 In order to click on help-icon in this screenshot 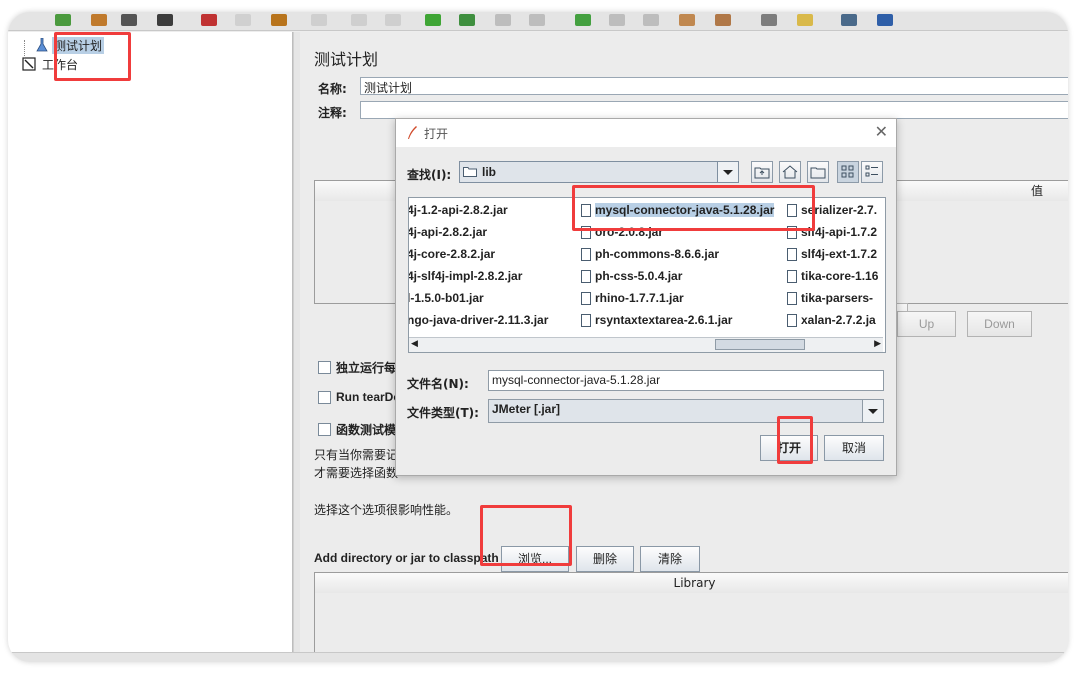, I will do `click(885, 20)`.